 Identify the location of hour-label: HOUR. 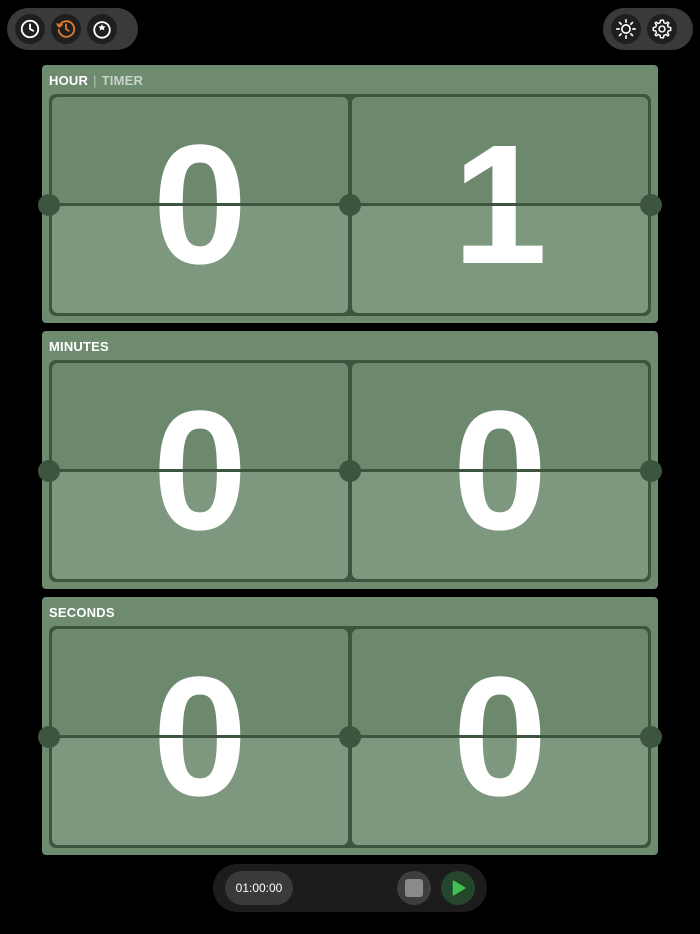
(69, 80).